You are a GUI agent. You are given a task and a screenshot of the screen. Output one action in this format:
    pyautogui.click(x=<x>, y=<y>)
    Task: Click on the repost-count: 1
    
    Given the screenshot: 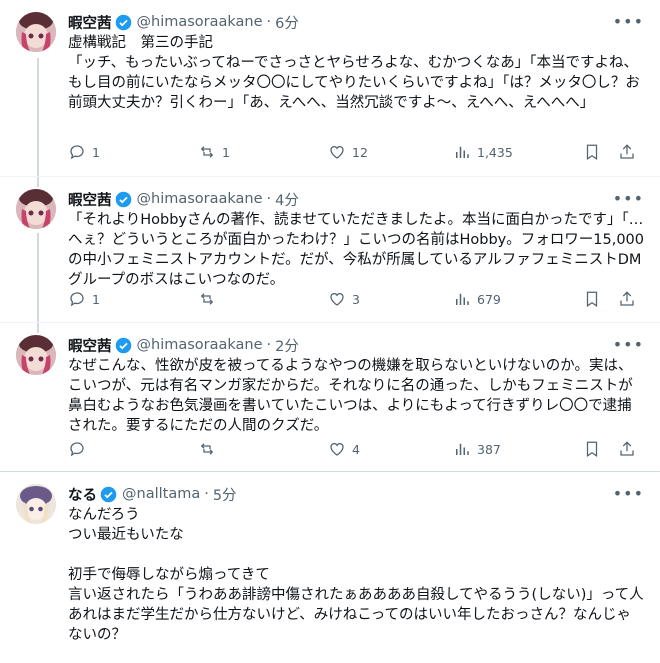 What is the action you would take?
    pyautogui.click(x=226, y=152)
    